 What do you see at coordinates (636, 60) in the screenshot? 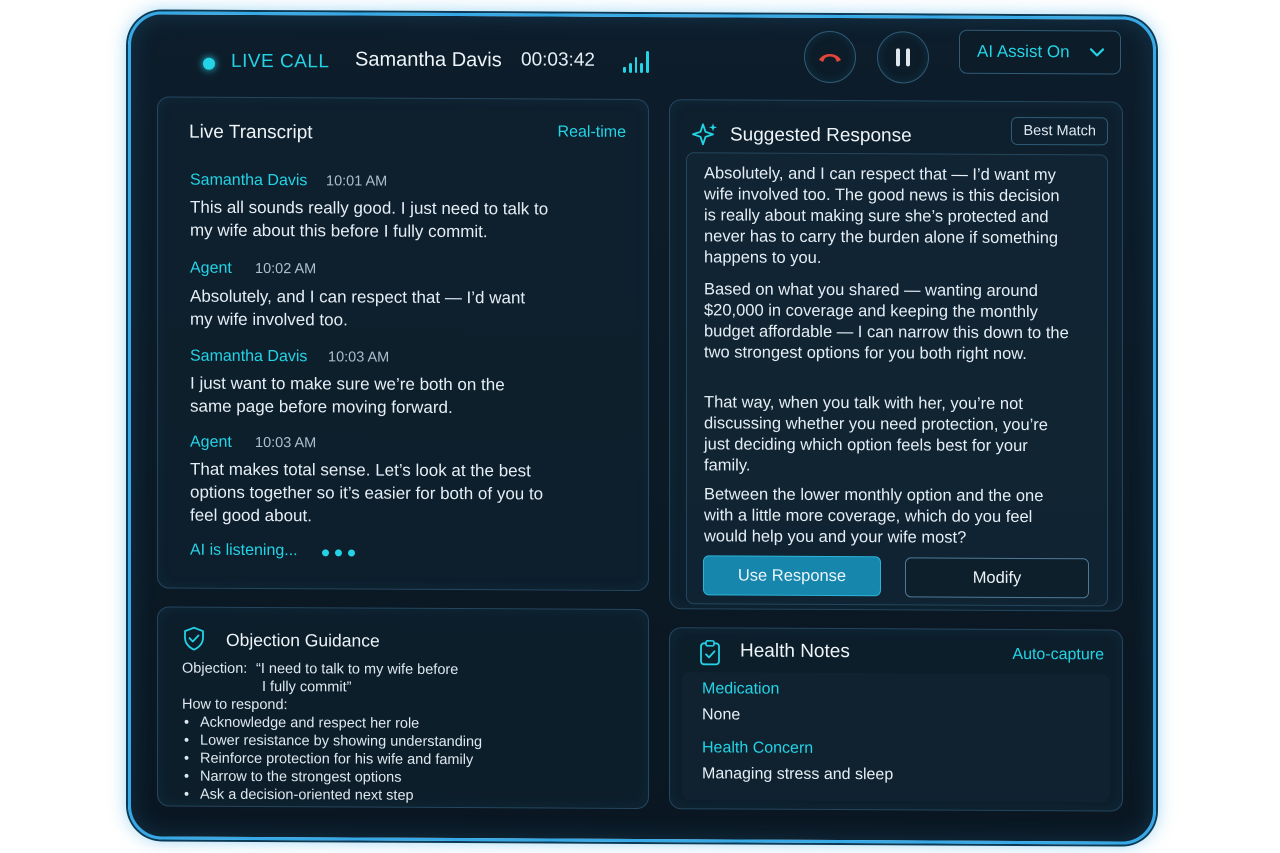
I see `signal-wave-icon` at bounding box center [636, 60].